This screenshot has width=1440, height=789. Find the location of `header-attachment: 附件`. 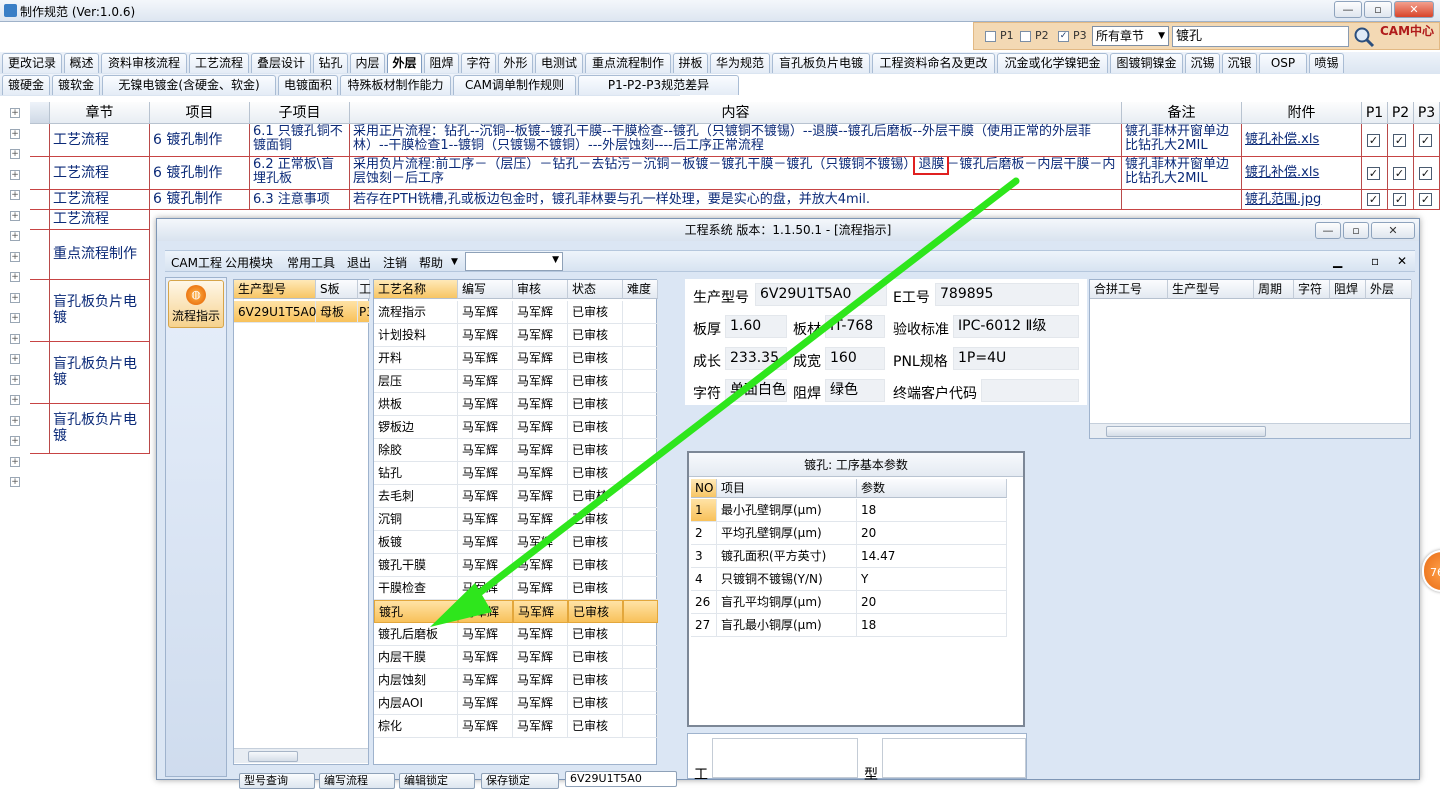

header-attachment: 附件 is located at coordinates (1302, 113).